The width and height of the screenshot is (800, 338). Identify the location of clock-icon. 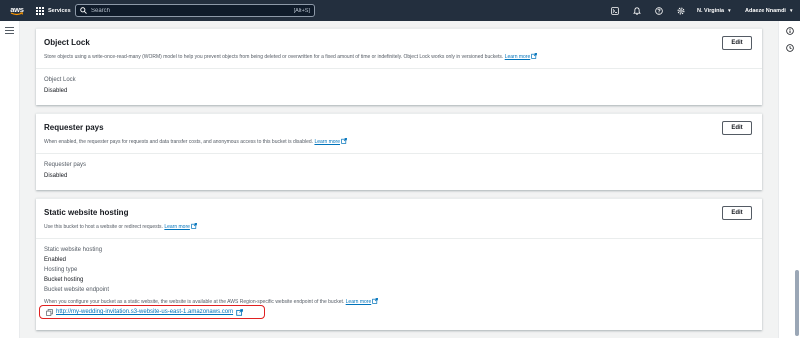
(790, 48).